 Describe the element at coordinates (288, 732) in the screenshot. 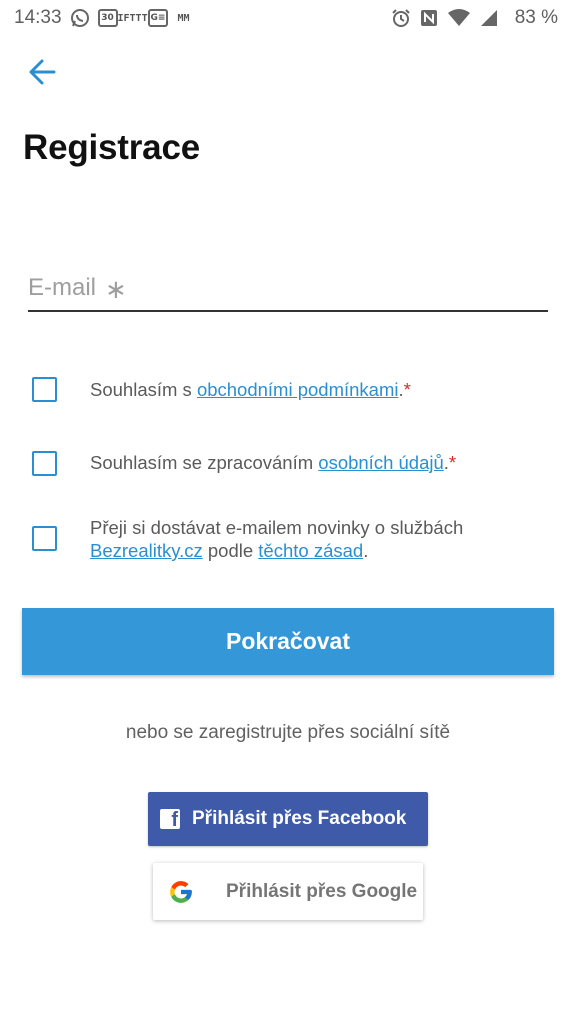

I see `social-caption: nebo se zaregistrujte přes sociální sítě` at that location.